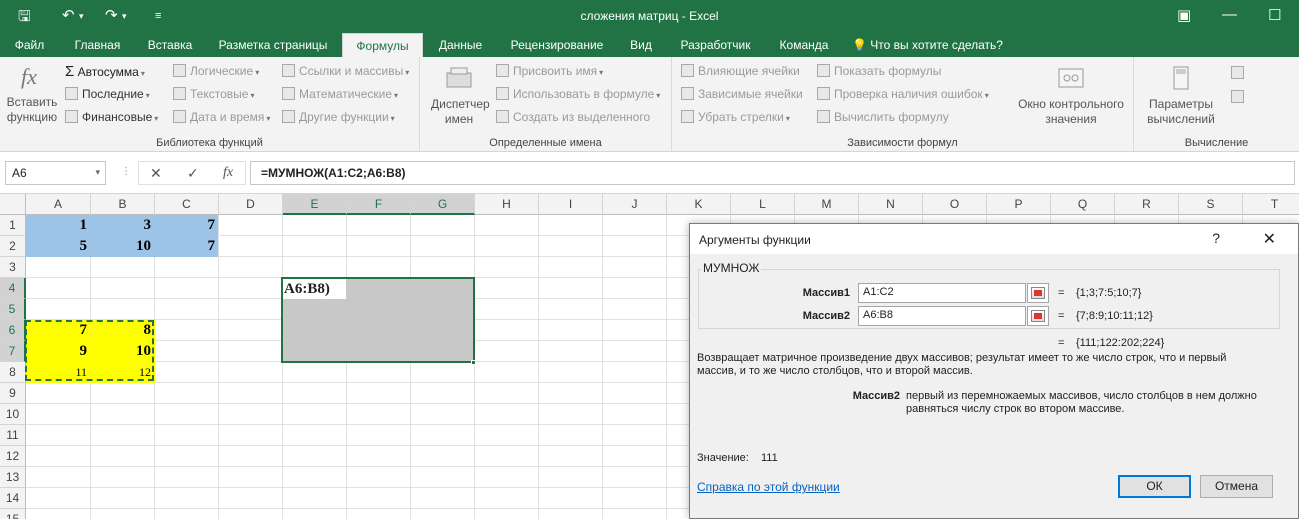  What do you see at coordinates (883, 117) in the screenshot?
I see `evaluate-formula-button: Вычислить формулу` at bounding box center [883, 117].